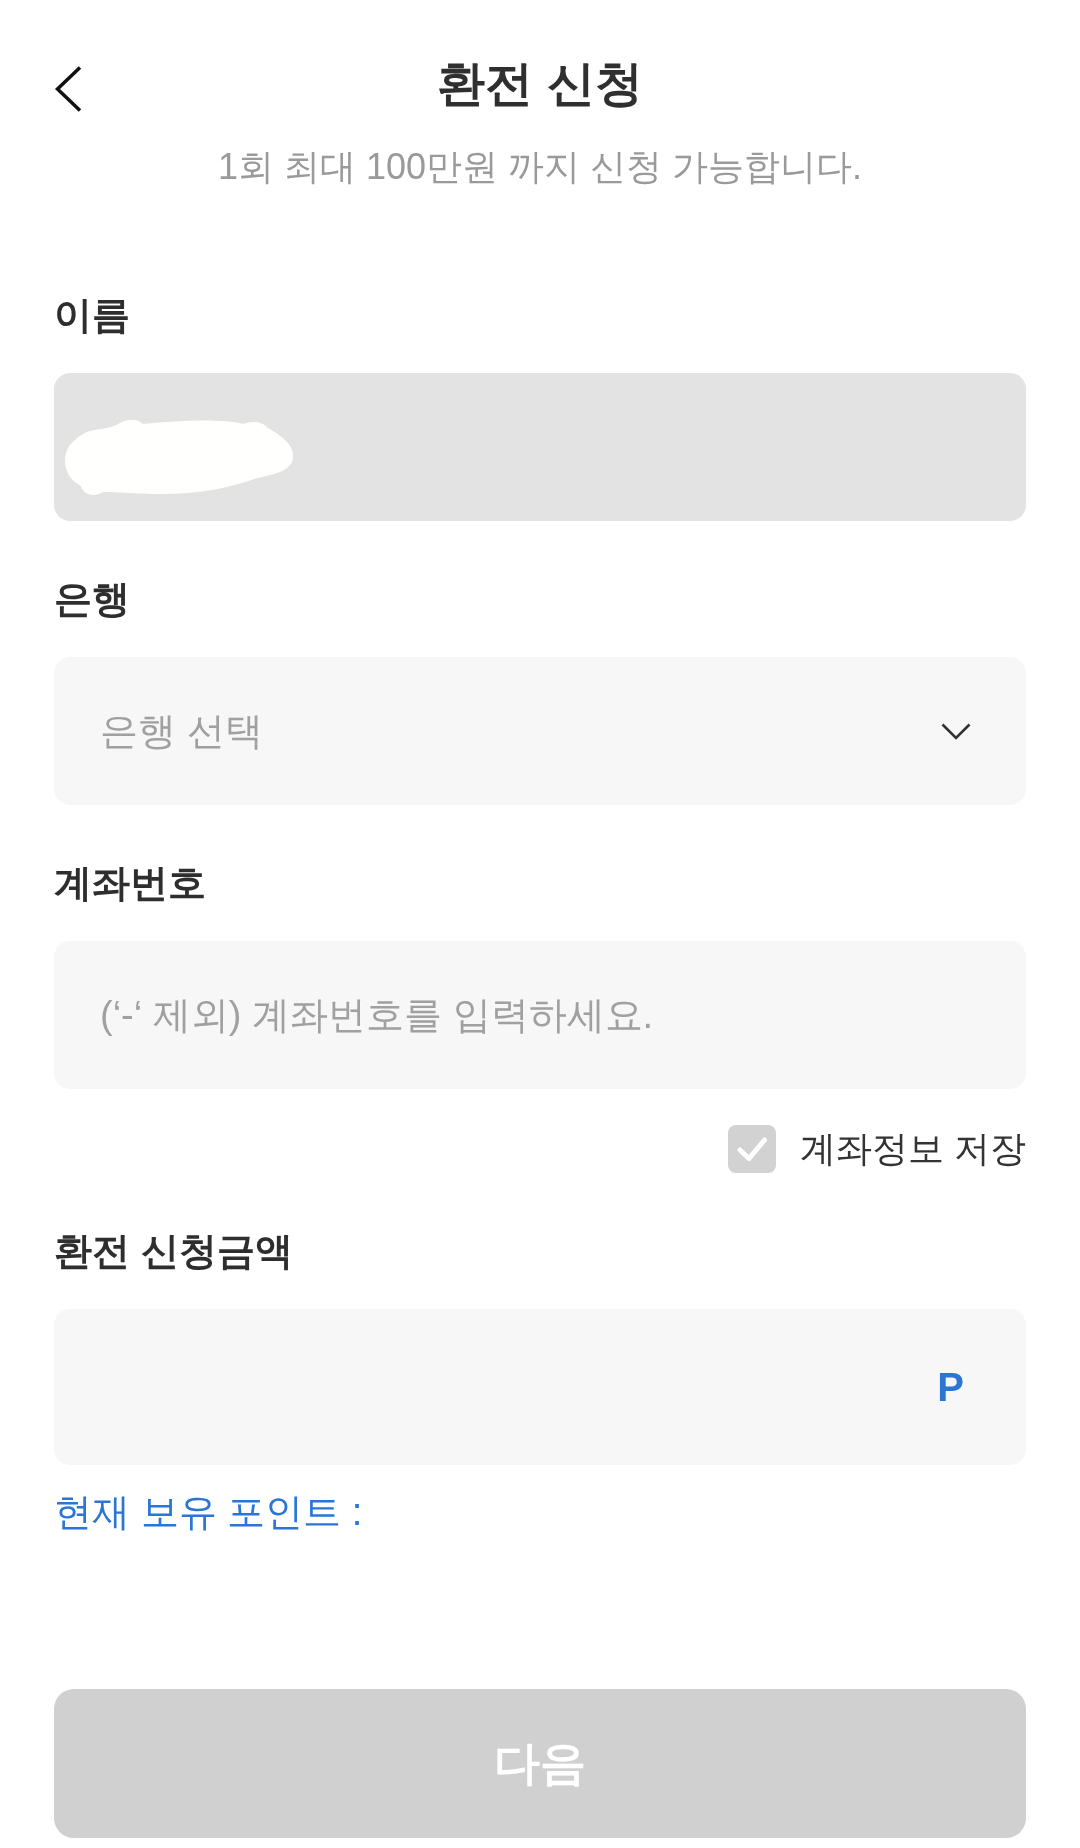 The width and height of the screenshot is (1080, 1848). What do you see at coordinates (130, 883) in the screenshot?
I see `field-label: 계좌번호` at bounding box center [130, 883].